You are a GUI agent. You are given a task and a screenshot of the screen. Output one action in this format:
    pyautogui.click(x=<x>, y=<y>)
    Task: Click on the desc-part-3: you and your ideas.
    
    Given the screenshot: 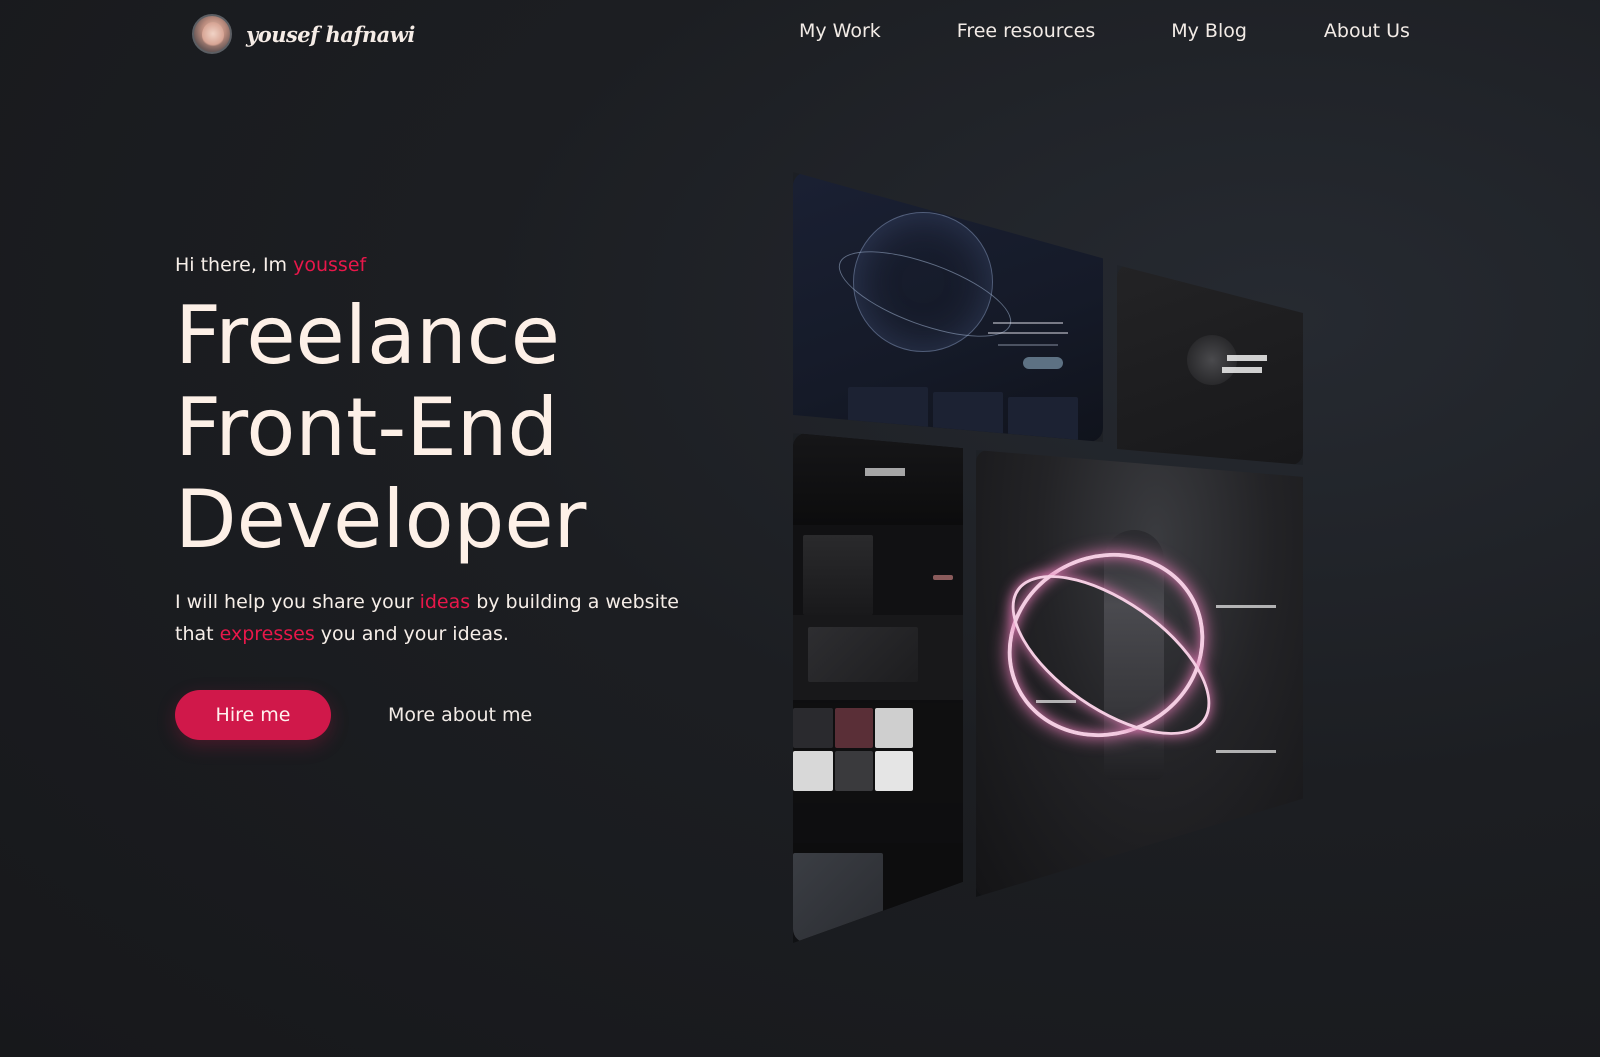 What is the action you would take?
    pyautogui.click(x=411, y=634)
    